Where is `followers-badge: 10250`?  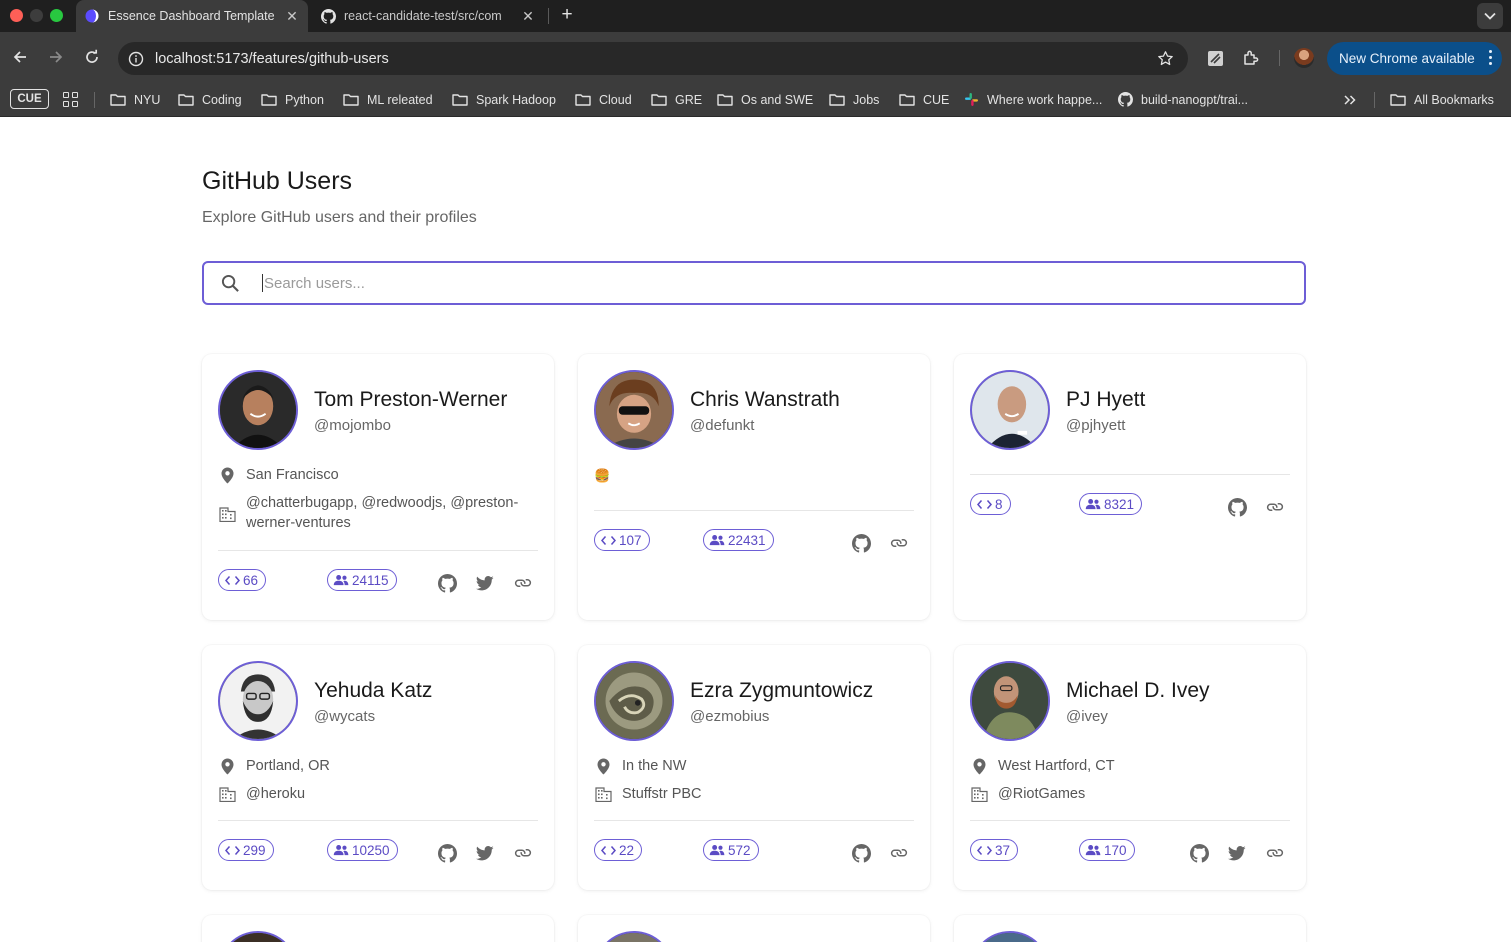 followers-badge: 10250 is located at coordinates (362, 850).